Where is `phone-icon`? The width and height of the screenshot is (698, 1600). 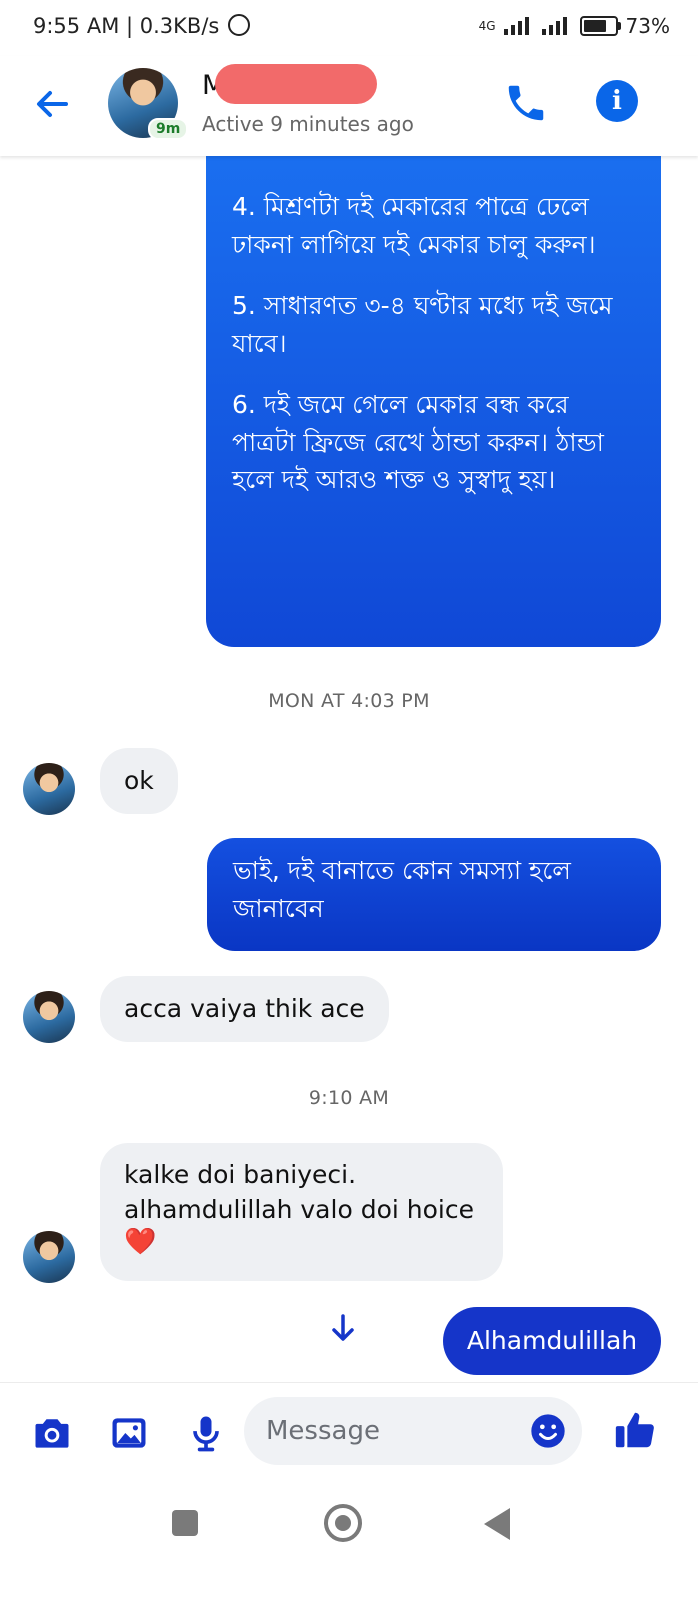 phone-icon is located at coordinates (526, 103).